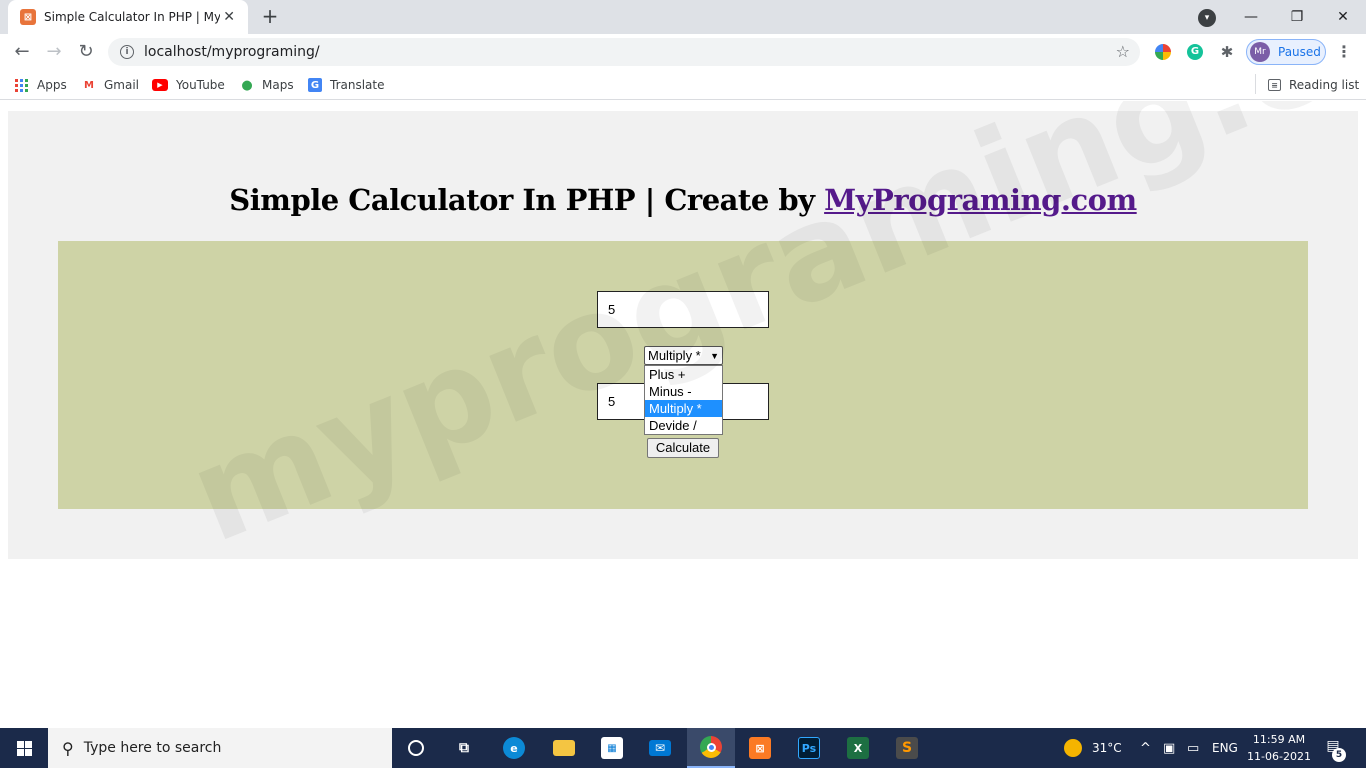 This screenshot has height=768, width=1366. What do you see at coordinates (1251, 17) in the screenshot?
I see `minimize-icon: —` at bounding box center [1251, 17].